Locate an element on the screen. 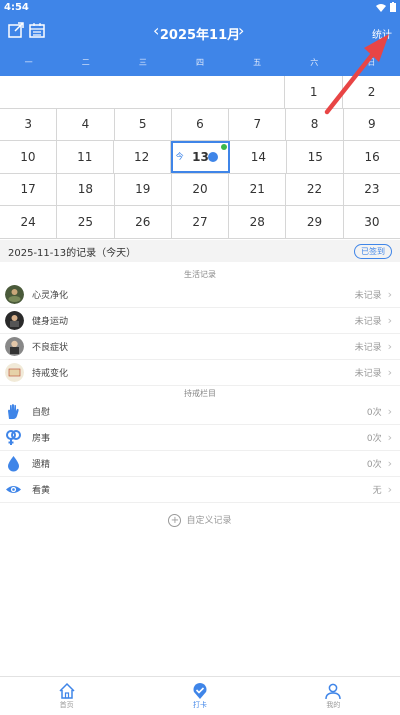  calendar-week: 1 2 is located at coordinates (200, 92).